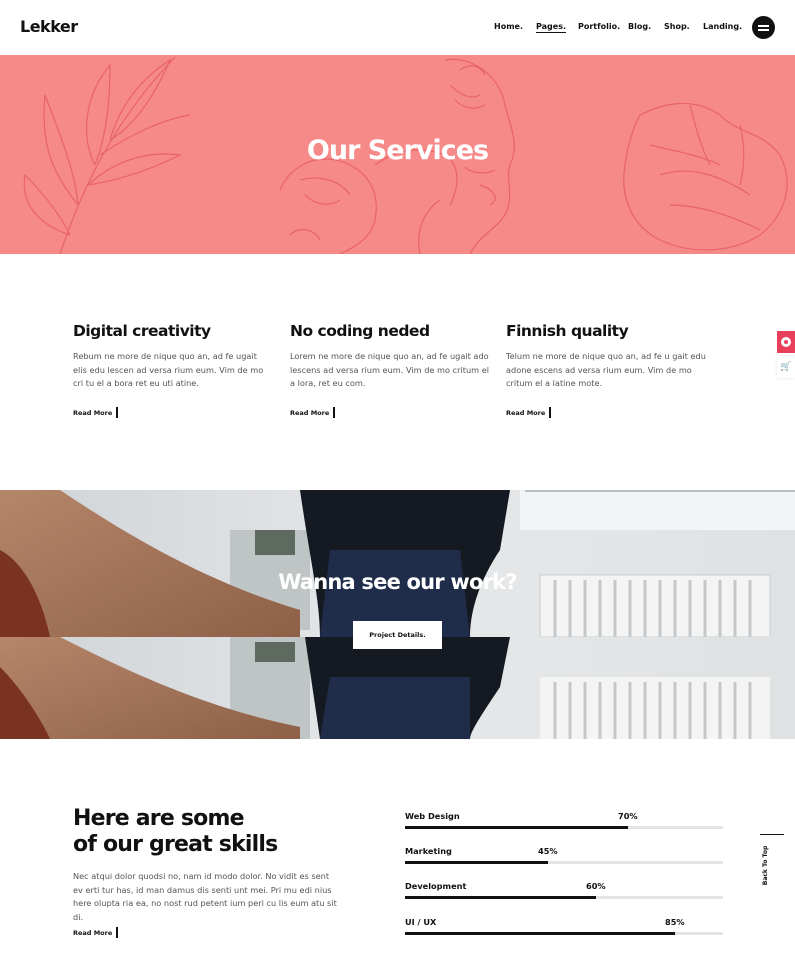 Image resolution: width=795 pixels, height=960 pixels. Describe the element at coordinates (596, 886) in the screenshot. I see `skill-percent: 60%` at that location.